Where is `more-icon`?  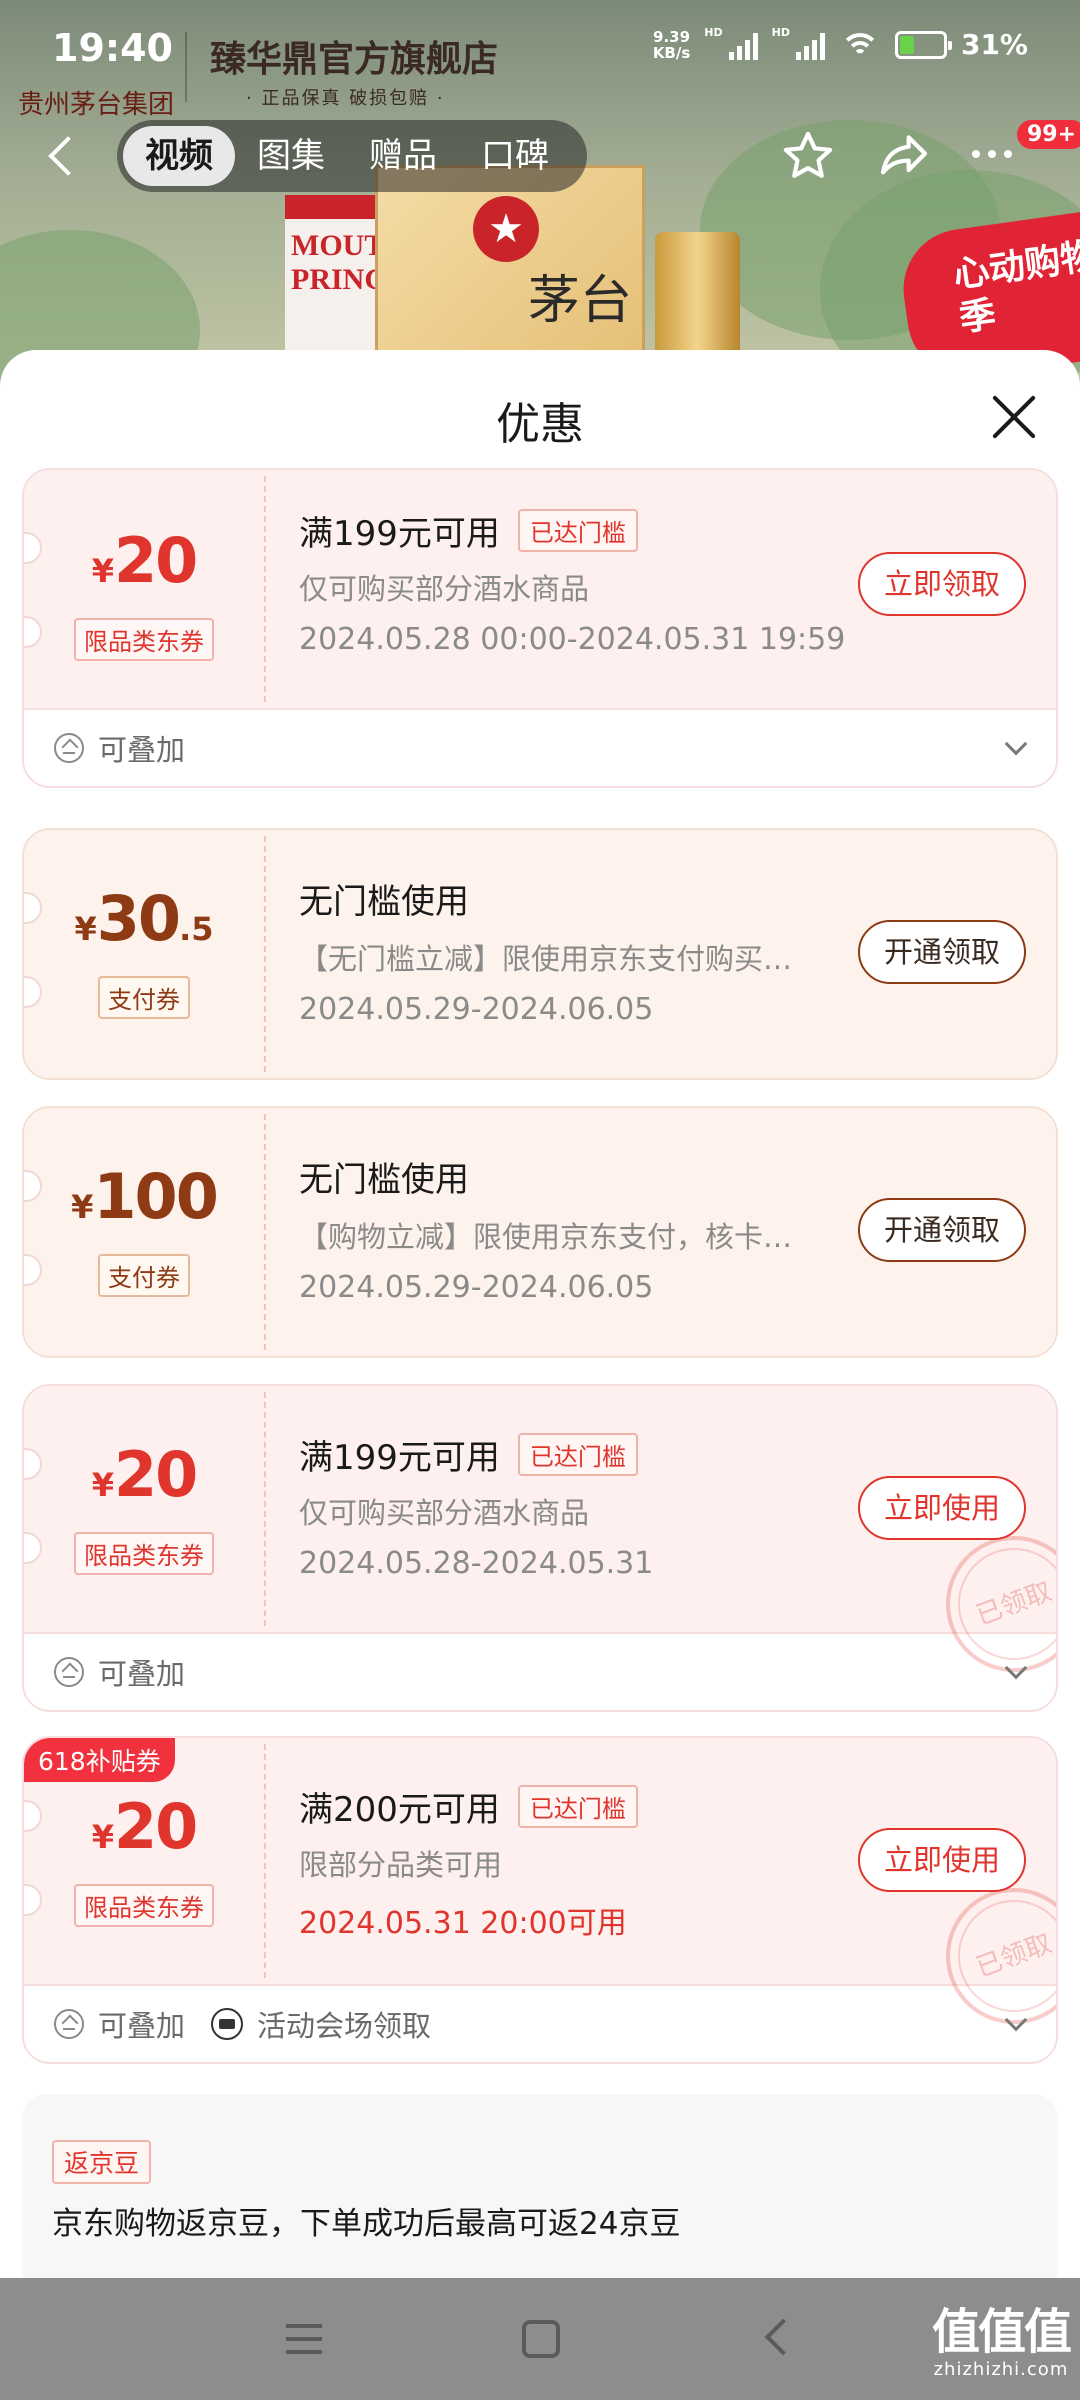 more-icon is located at coordinates (992, 154).